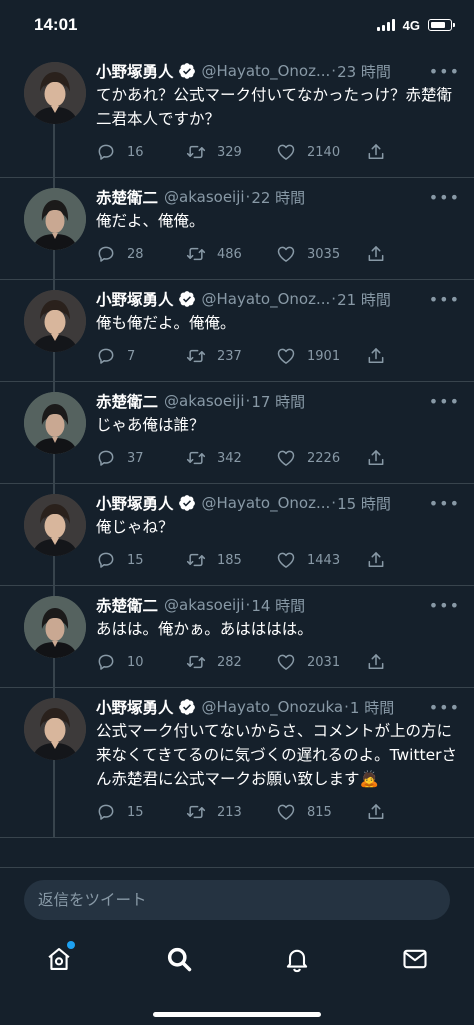 The width and height of the screenshot is (474, 1025). What do you see at coordinates (273, 707) in the screenshot?
I see `tweet-author-handle: @Hayato_Onozuka` at bounding box center [273, 707].